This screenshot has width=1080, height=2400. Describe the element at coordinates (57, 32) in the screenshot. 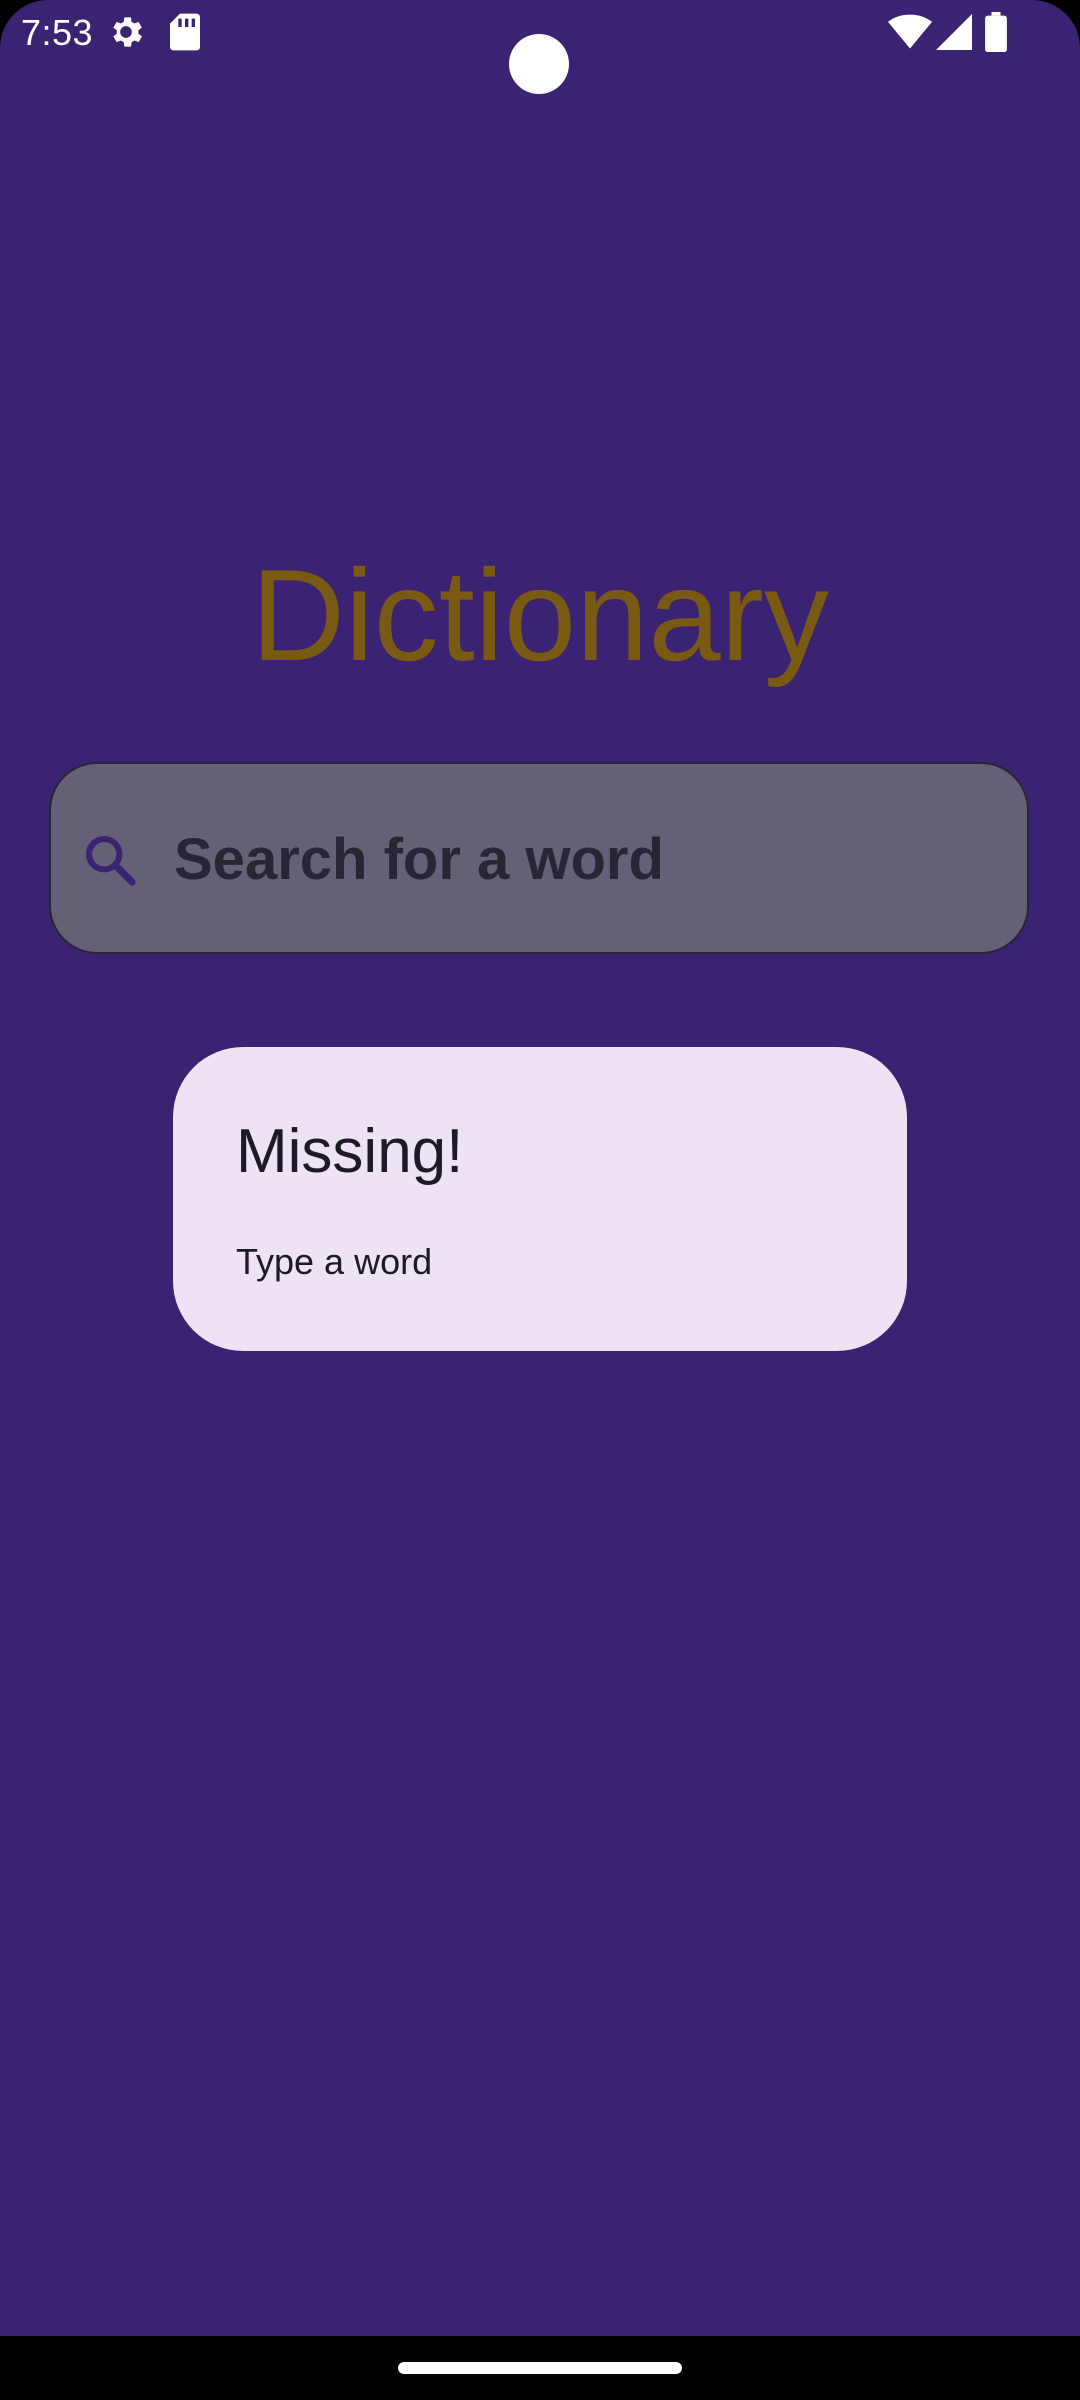

I see `status-time: 7:53` at that location.